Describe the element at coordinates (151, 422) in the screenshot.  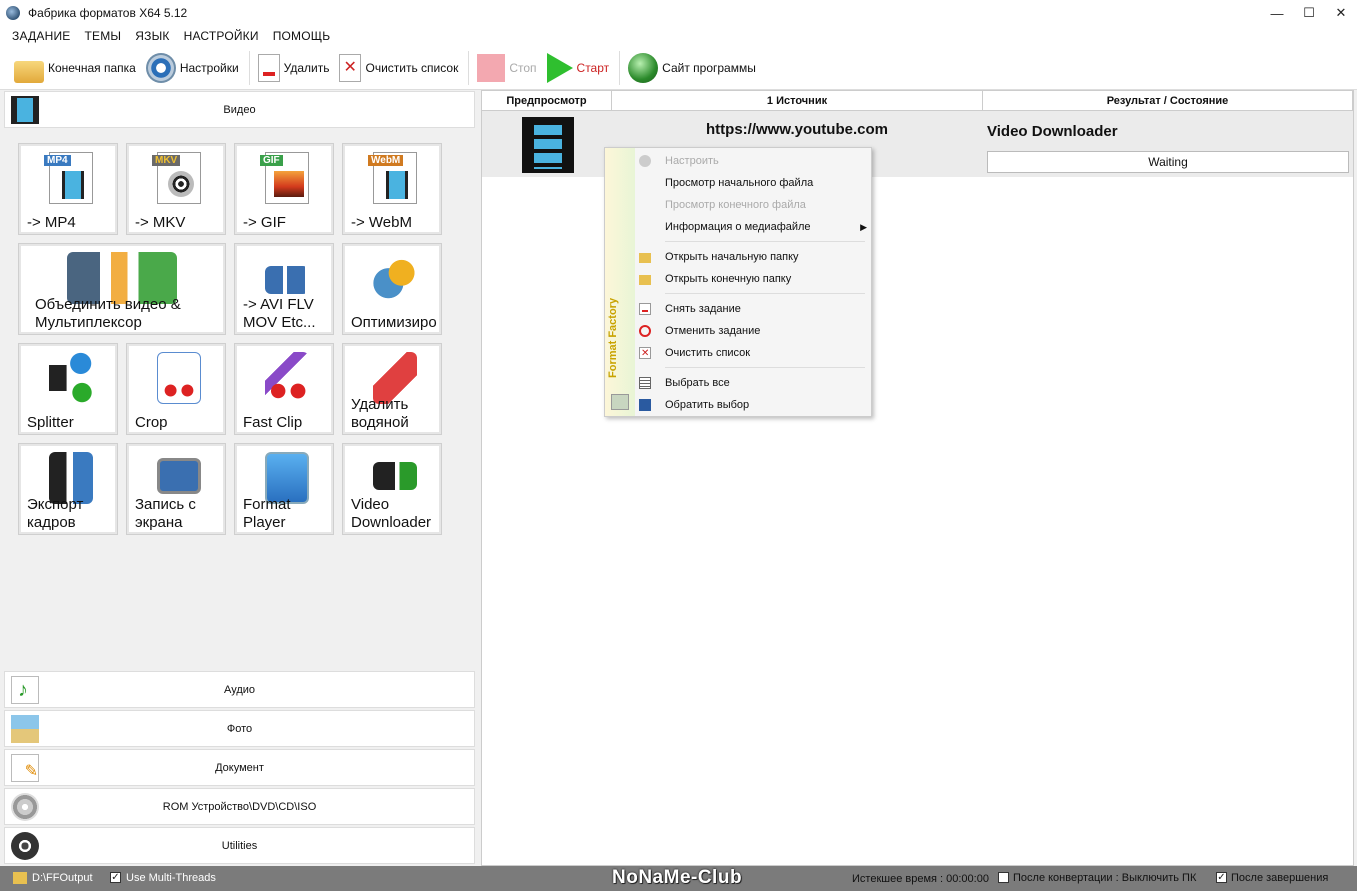
I see `tile-crop-label: Crop` at that location.